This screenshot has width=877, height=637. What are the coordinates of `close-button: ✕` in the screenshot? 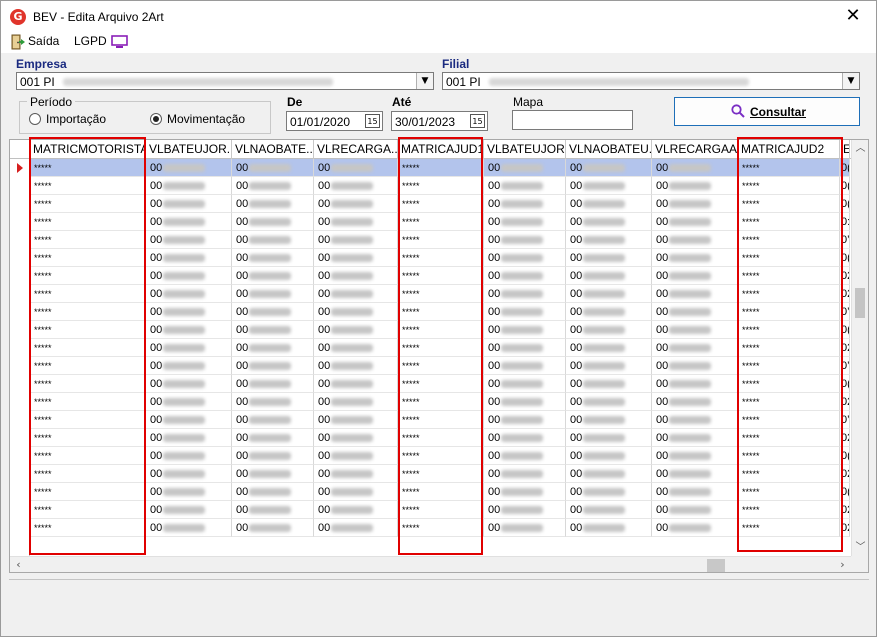 It's located at (853, 16).